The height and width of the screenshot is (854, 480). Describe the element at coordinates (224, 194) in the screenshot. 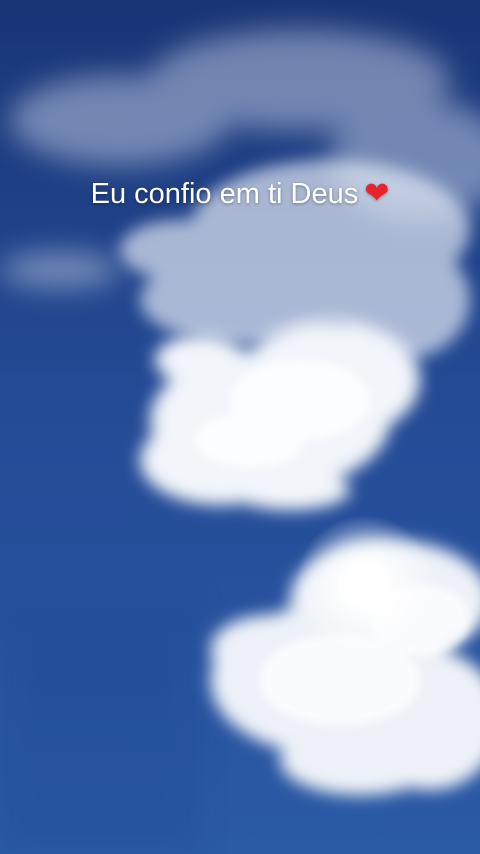

I see `caption-text: Eu confio em ti Deus` at that location.